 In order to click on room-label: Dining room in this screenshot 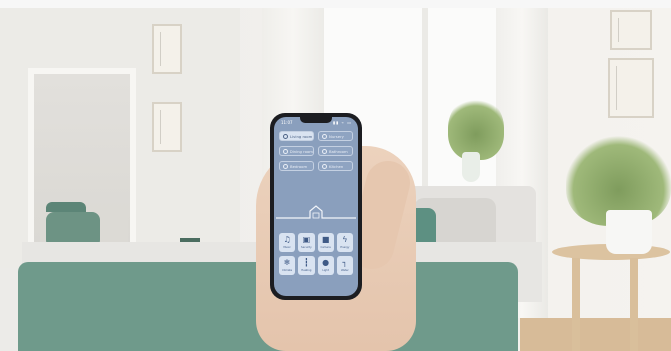, I will do `click(301, 151)`.